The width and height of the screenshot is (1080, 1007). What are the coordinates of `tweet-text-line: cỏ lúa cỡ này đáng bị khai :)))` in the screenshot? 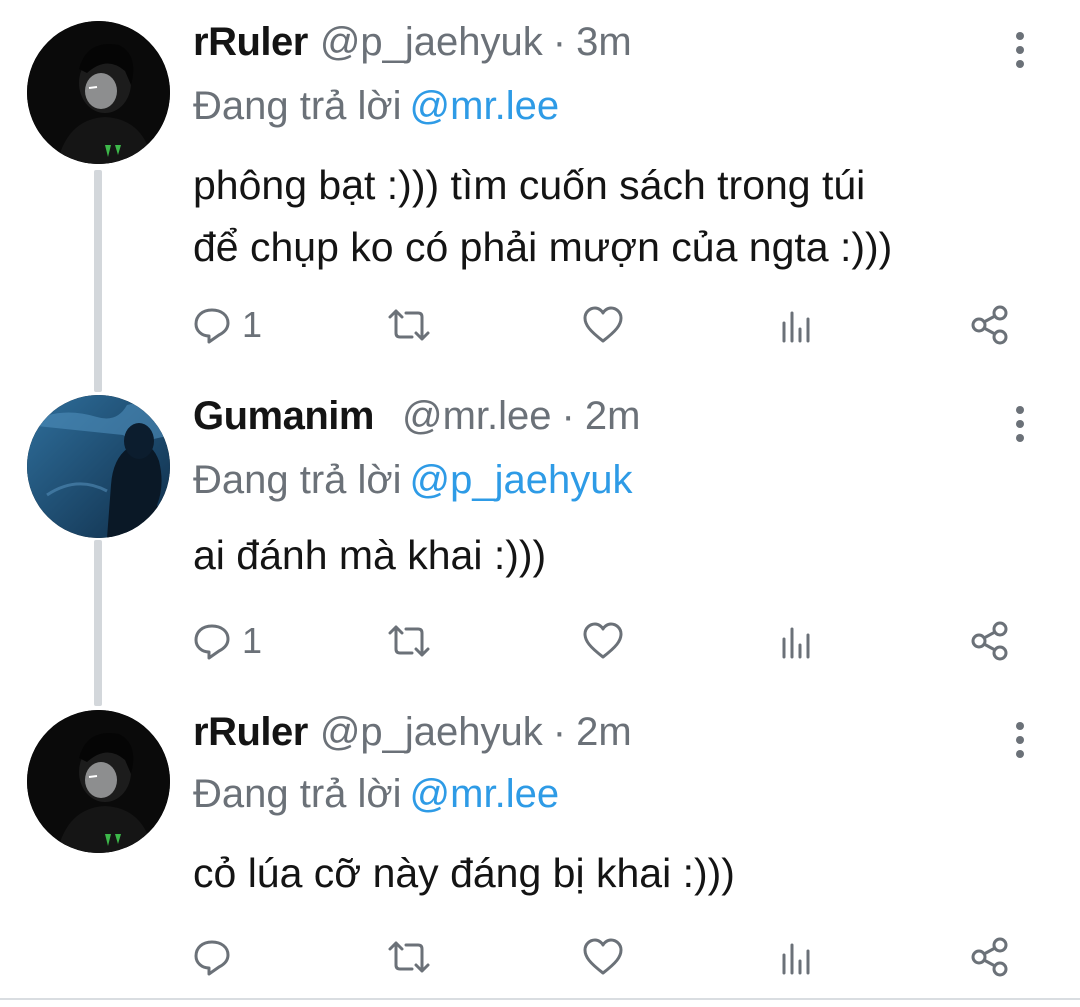 It's located at (464, 873).